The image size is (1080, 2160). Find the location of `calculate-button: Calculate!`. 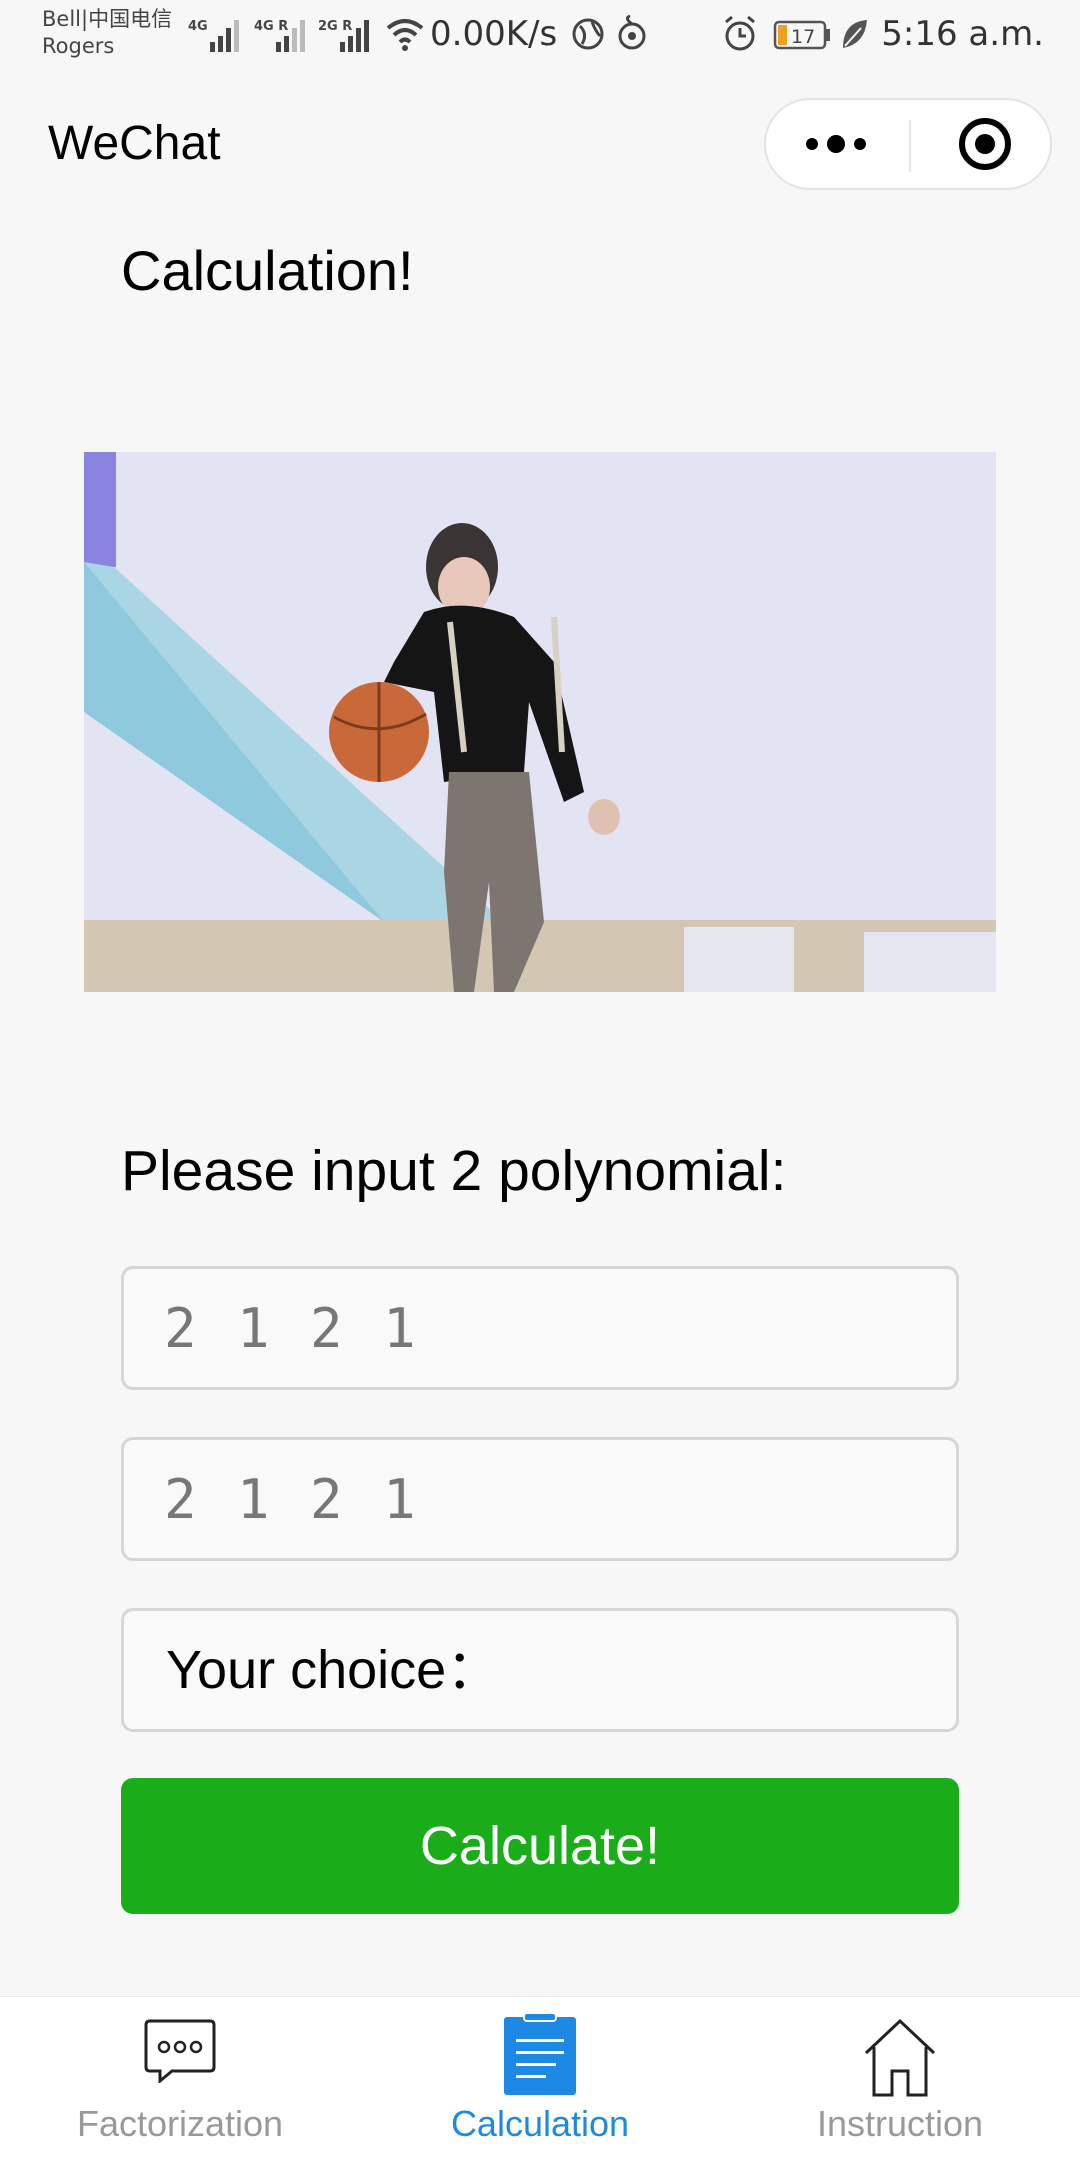

calculate-button: Calculate! is located at coordinates (540, 1846).